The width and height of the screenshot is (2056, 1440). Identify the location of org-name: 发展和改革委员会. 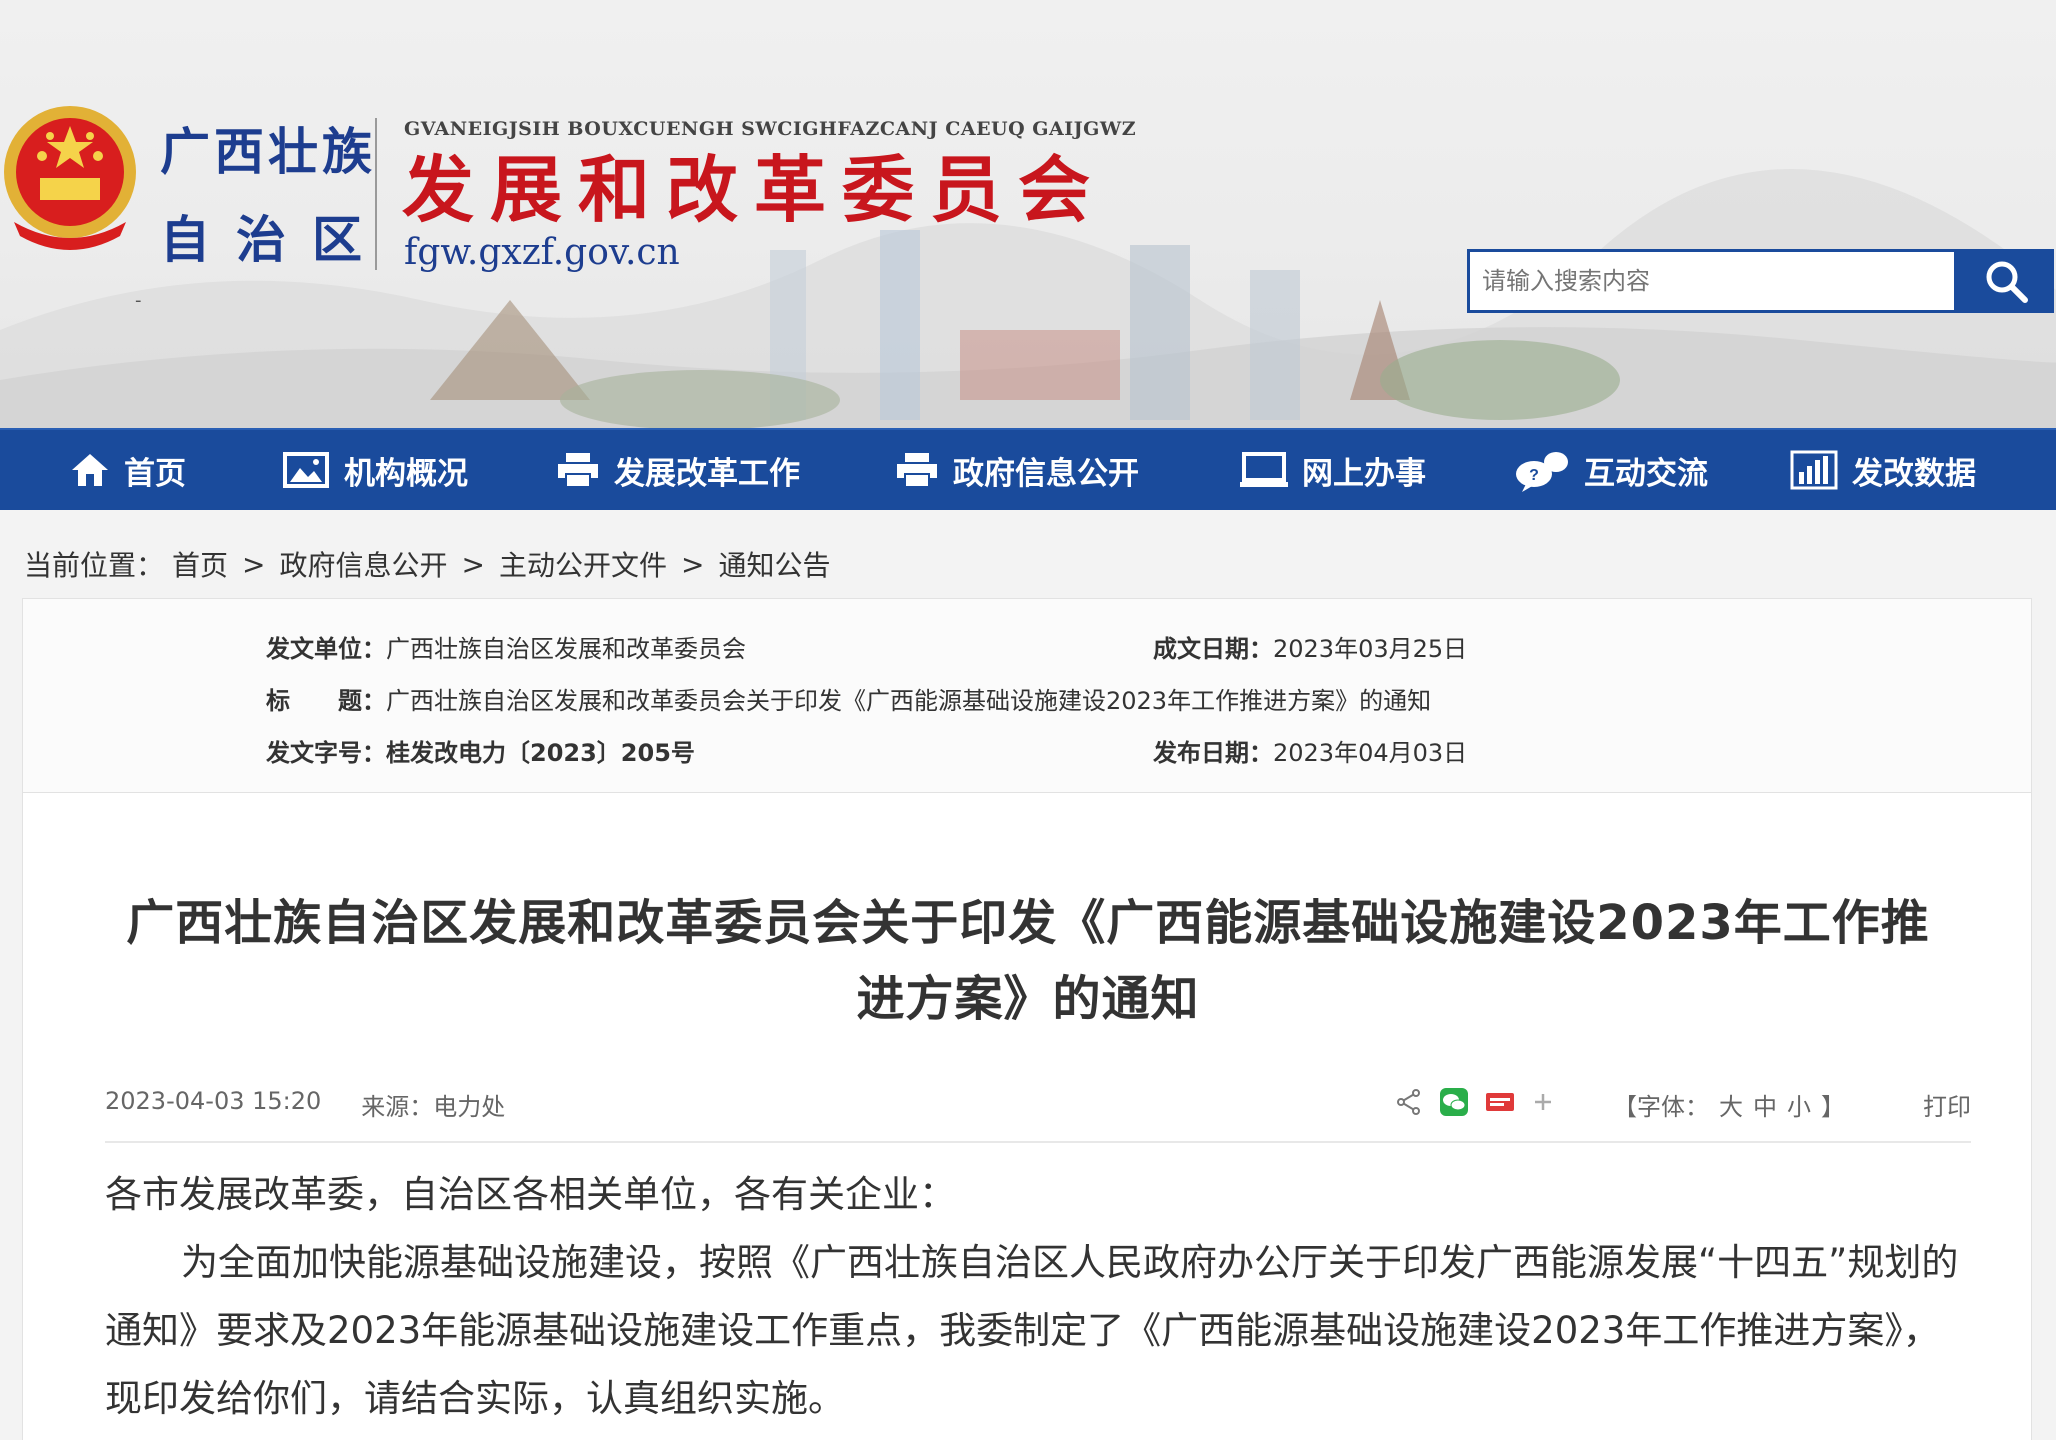
(754, 189).